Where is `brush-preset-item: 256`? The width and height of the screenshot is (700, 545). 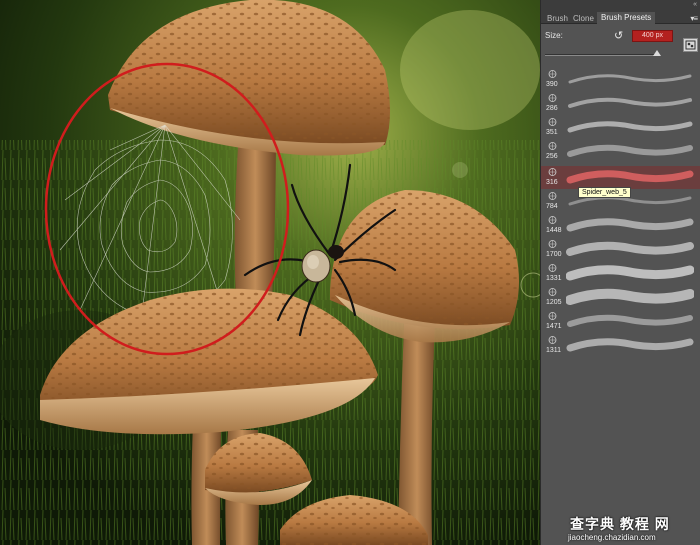 brush-preset-item: 256 is located at coordinates (620, 151).